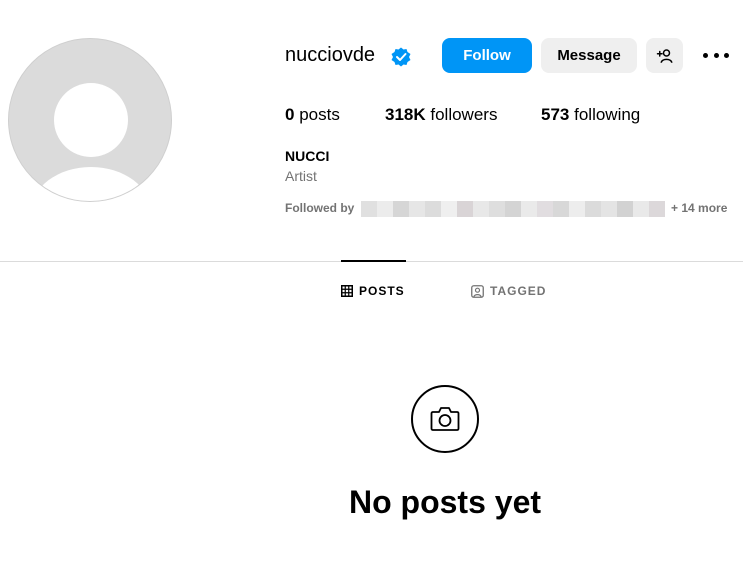 This screenshot has height=572, width=743. Describe the element at coordinates (513, 209) in the screenshot. I see `followed-by-names-redacted` at that location.